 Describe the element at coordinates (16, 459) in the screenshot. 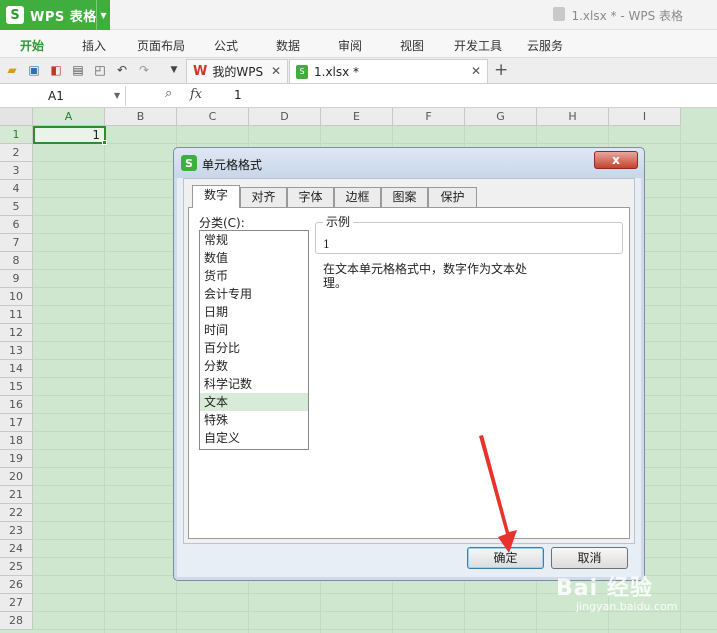

I see `row-header-19: 19` at that location.